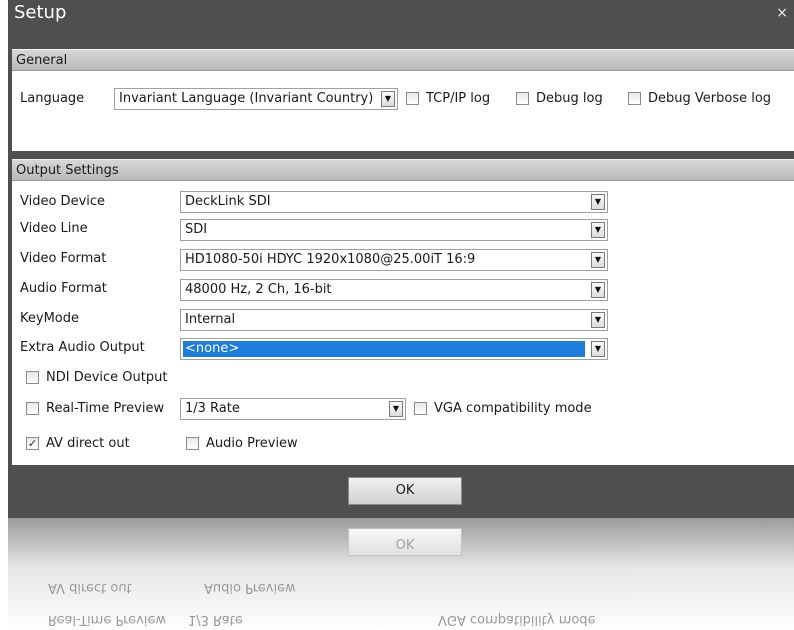 The width and height of the screenshot is (794, 630). I want to click on av-direct-out-label: AV direct out, so click(88, 443).